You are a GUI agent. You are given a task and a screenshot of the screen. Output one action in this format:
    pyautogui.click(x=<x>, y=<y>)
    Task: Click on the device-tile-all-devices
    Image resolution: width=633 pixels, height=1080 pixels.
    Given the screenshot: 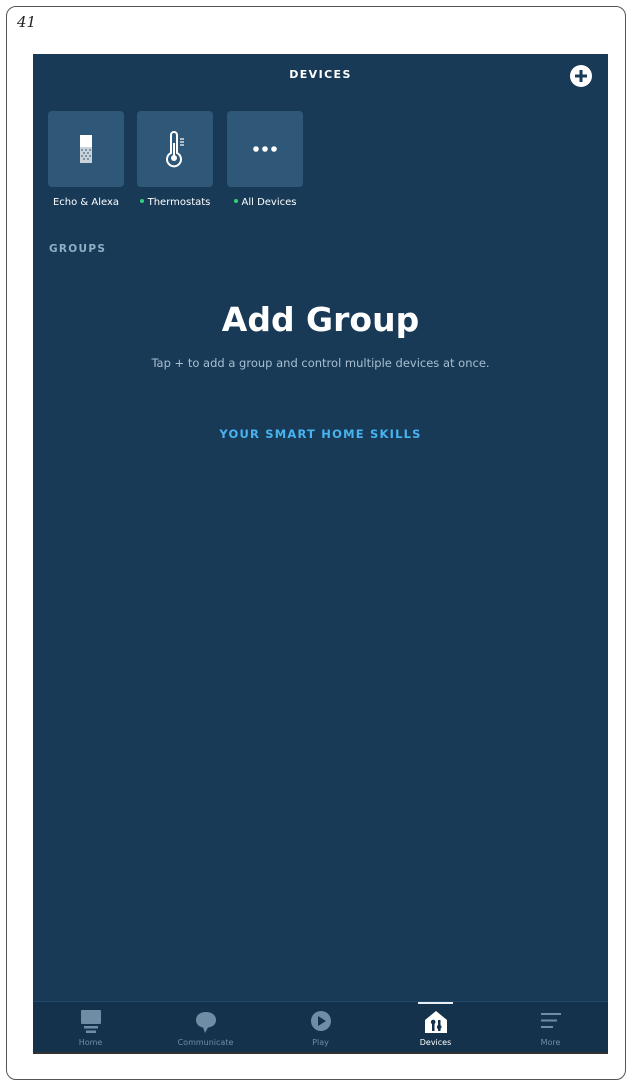 What is the action you would take?
    pyautogui.click(x=265, y=149)
    